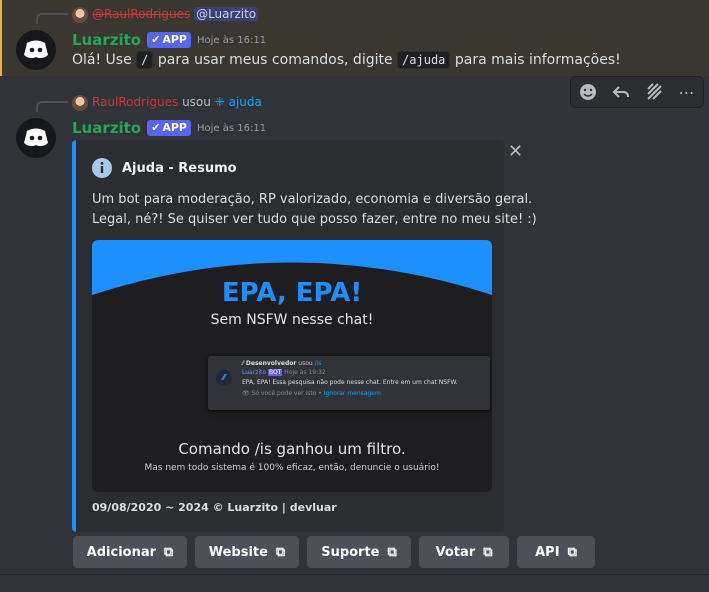  What do you see at coordinates (130, 552) in the screenshot?
I see `adicionar-button: Adicionar ⧉` at bounding box center [130, 552].